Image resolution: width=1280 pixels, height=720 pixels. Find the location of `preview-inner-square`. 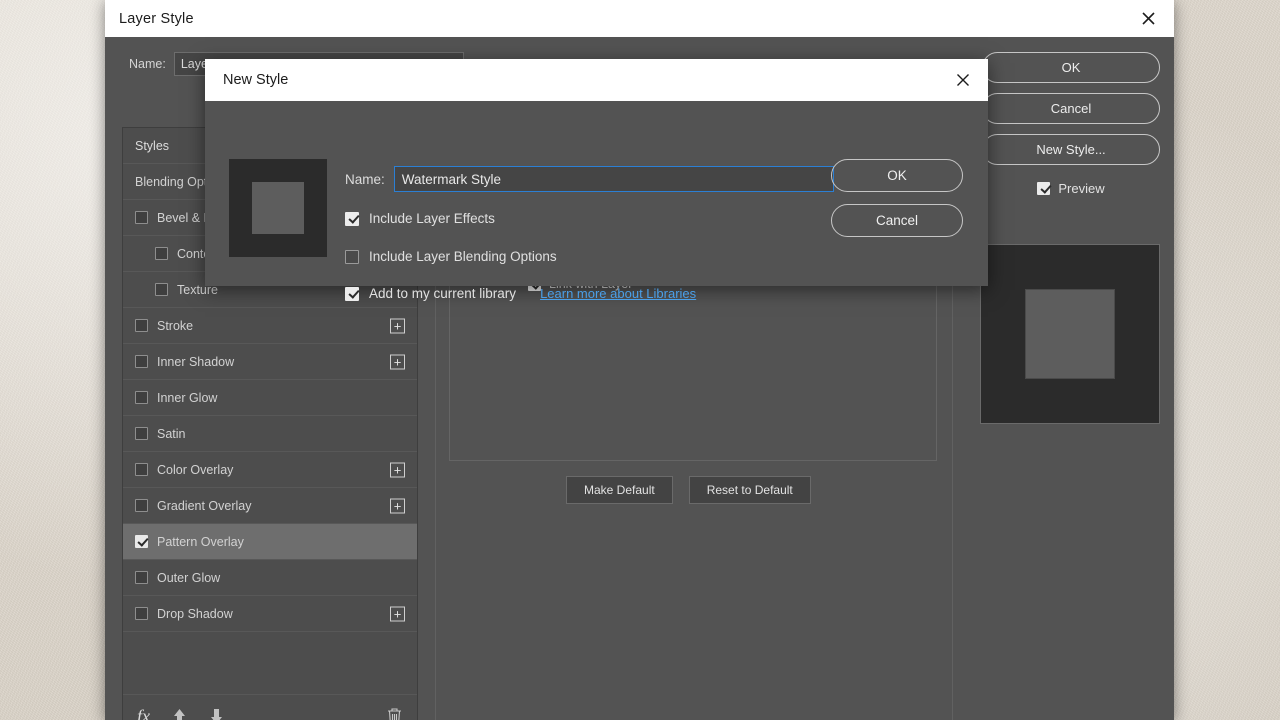

preview-inner-square is located at coordinates (1070, 334).